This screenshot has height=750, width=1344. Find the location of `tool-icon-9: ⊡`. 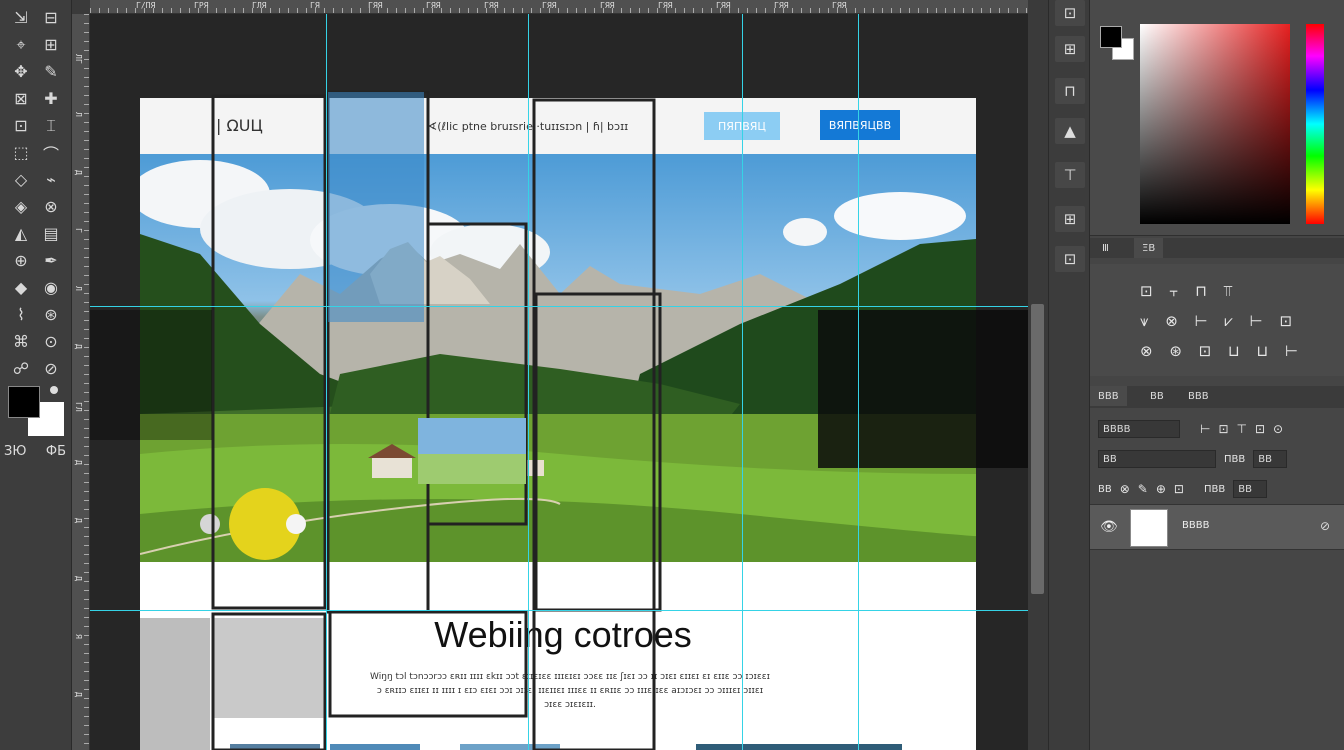

tool-icon-9: ⊡ is located at coordinates (21, 125).